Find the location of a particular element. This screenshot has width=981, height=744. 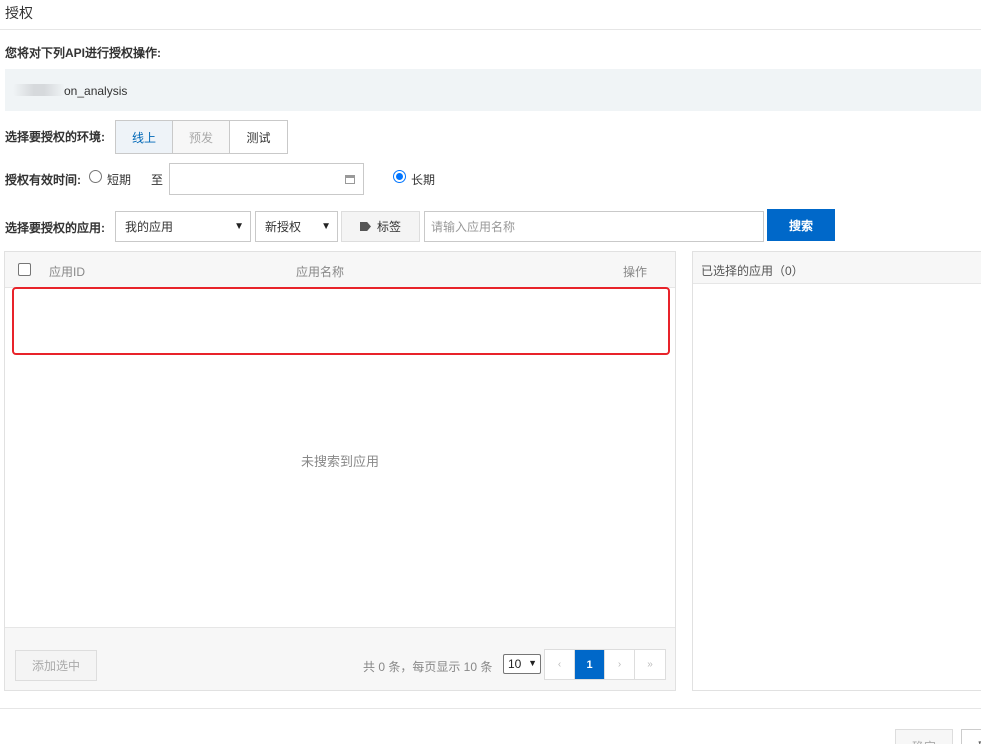

confirm-button: 确定 is located at coordinates (924, 736).